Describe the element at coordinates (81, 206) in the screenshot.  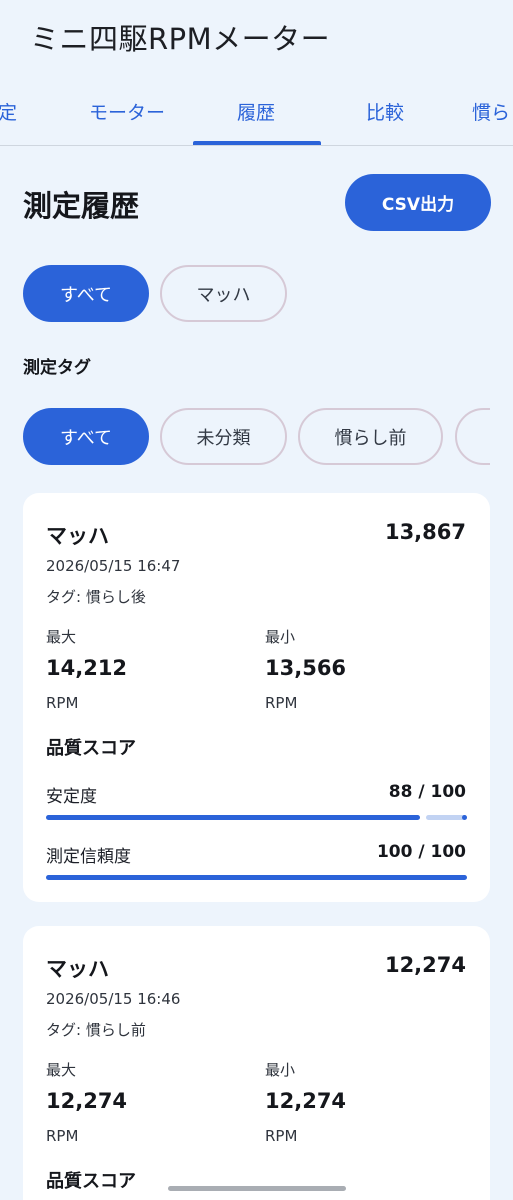
I see `page-title: 測定履歴` at that location.